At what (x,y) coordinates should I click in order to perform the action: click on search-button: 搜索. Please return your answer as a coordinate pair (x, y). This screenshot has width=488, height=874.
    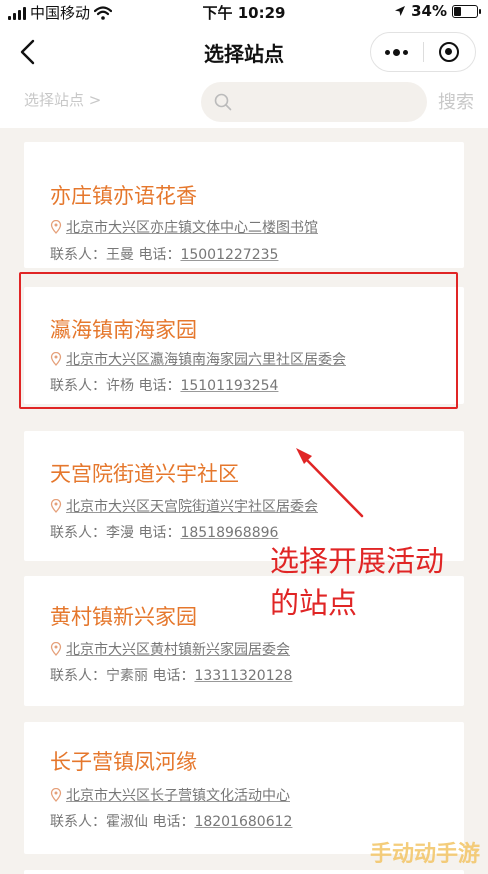
    Looking at the image, I should click on (456, 101).